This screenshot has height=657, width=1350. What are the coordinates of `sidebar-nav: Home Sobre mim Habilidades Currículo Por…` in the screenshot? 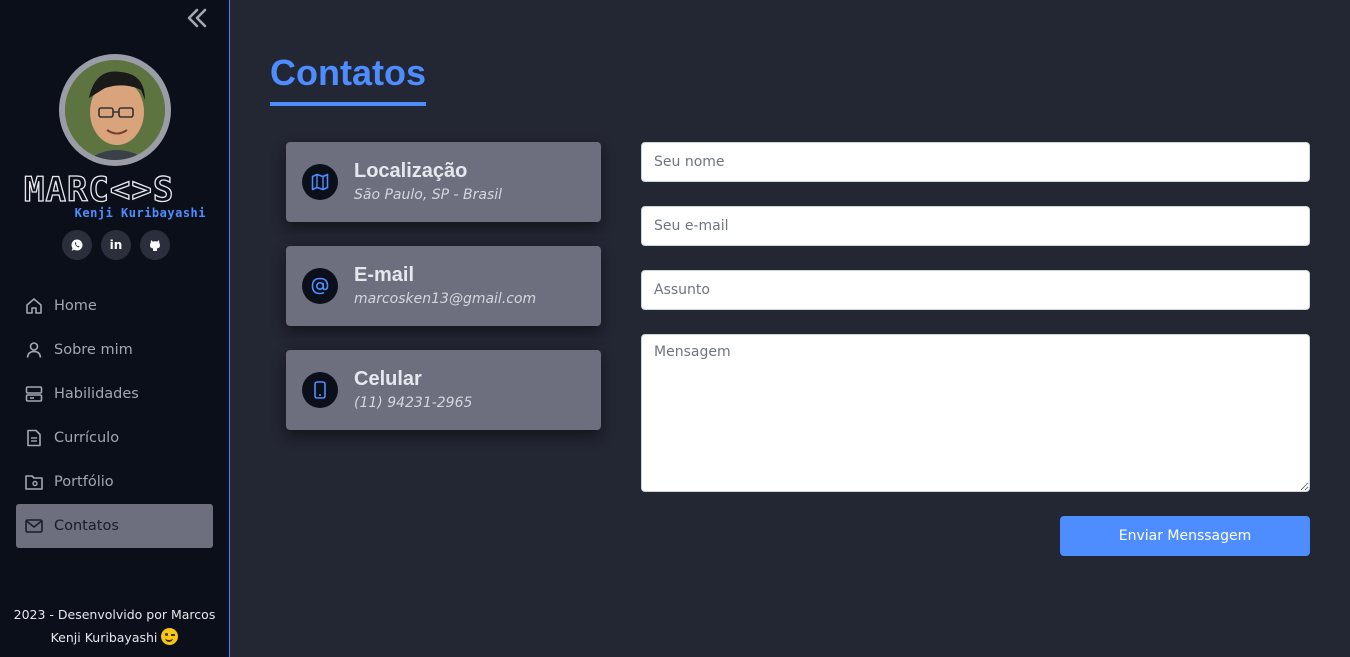 It's located at (114, 416).